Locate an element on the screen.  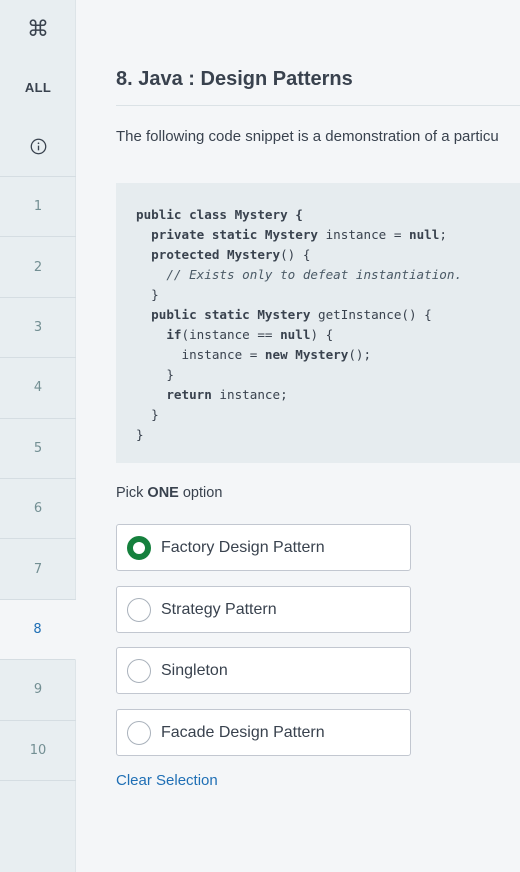
option-strategy-pattern: Strategy Pattern is located at coordinates (263, 609).